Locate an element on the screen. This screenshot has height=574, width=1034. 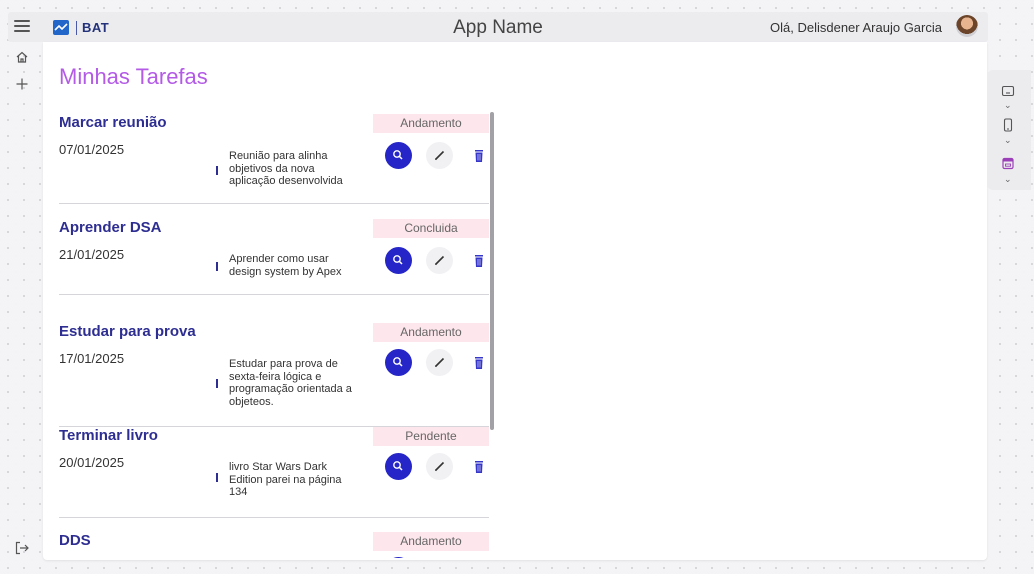
task-date: 20/01/2025 is located at coordinates (92, 462).